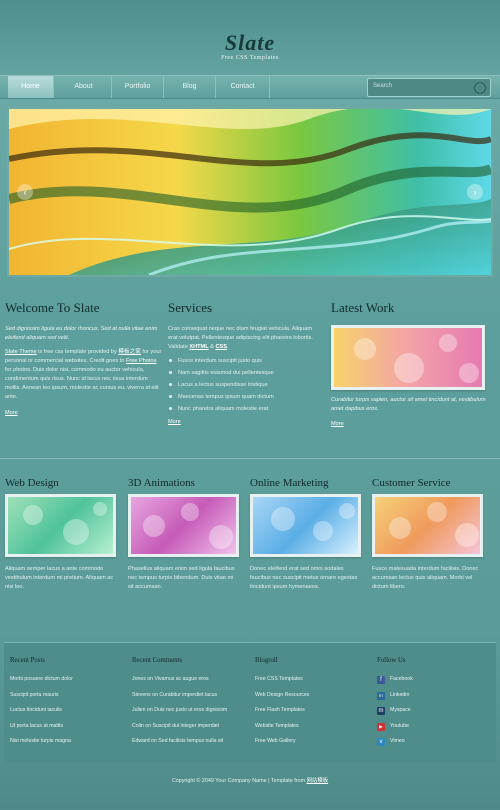 The image size is (500, 810). Describe the element at coordinates (52, 307) in the screenshot. I see `welcome-heading: Welcome To Slate` at that location.